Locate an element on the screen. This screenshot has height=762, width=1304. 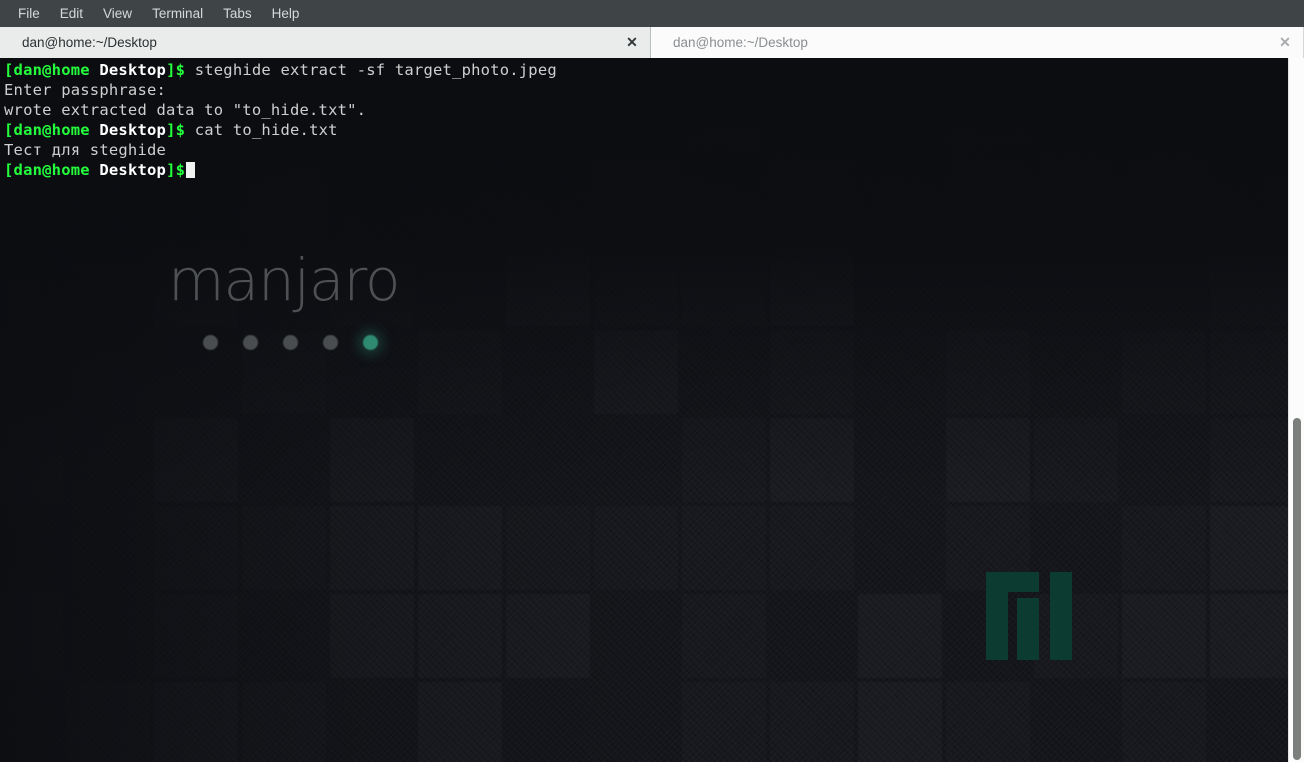
terminal-command: cat to_hide.txt is located at coordinates (261, 130).